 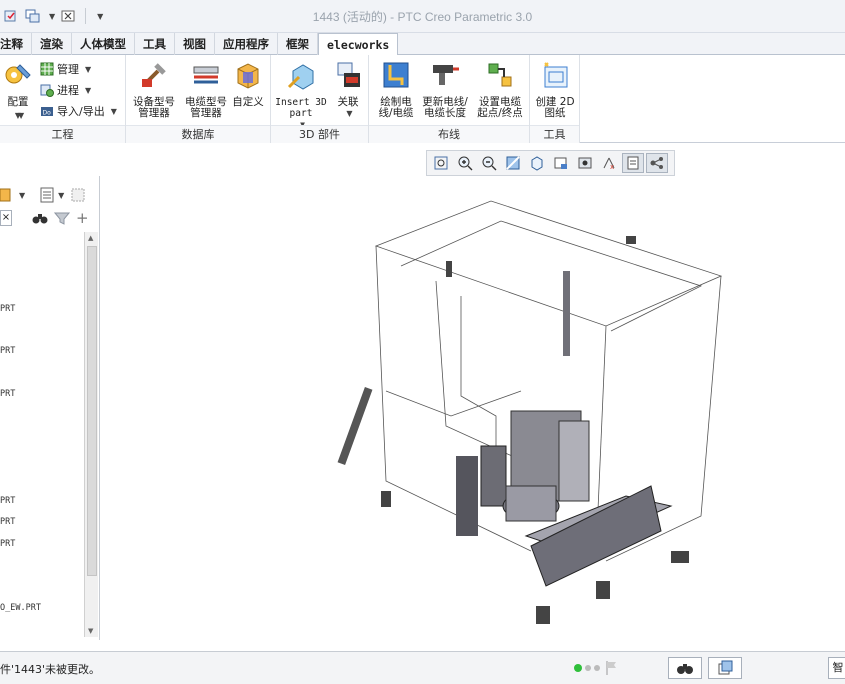 What do you see at coordinates (155, 44) in the screenshot?
I see `tab-tools: 工具` at bounding box center [155, 44].